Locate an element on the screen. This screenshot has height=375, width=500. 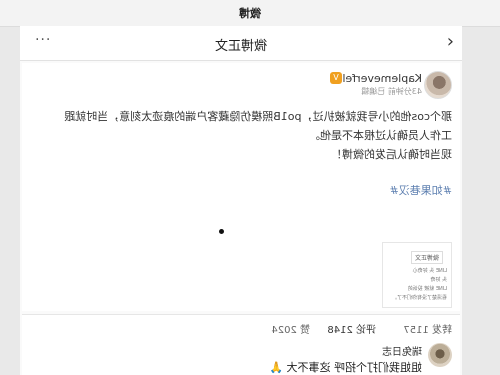
tab-repost: 转发 1157 is located at coordinates (427, 328).